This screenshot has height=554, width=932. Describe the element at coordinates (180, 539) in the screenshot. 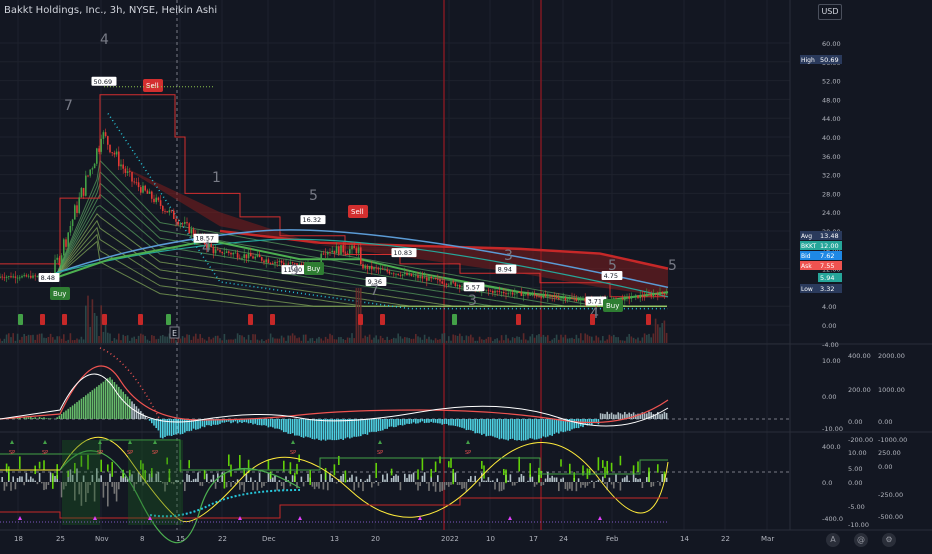

I see `time-axis-tick: 15` at that location.